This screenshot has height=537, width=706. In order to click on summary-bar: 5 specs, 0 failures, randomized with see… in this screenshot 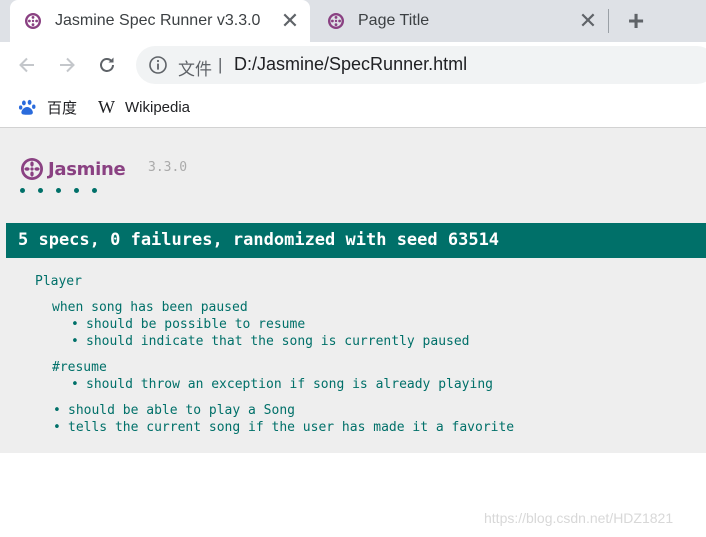, I will do `click(356, 240)`.